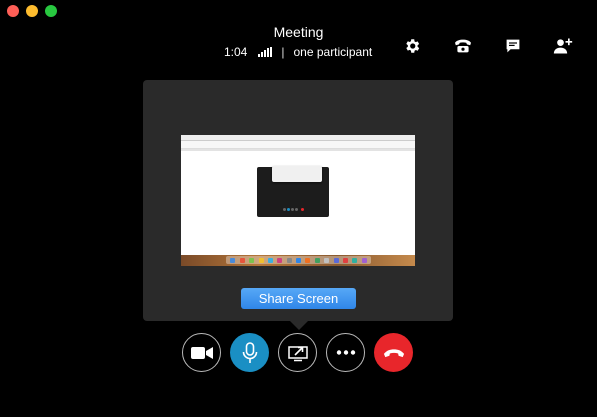 The image size is (597, 417). What do you see at coordinates (299, 325) in the screenshot?
I see `panel-pointer` at bounding box center [299, 325].